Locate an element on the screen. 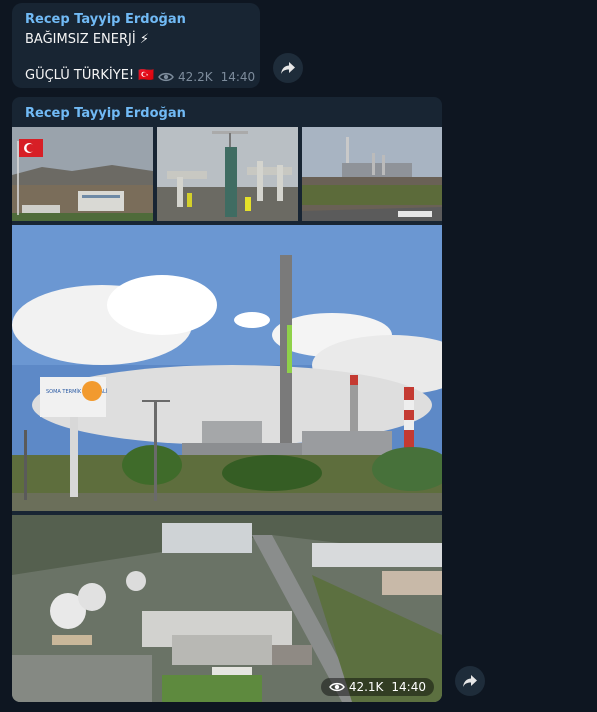 This screenshot has width=597, height=712. message-meta: 42.2K 14:40 is located at coordinates (206, 77).